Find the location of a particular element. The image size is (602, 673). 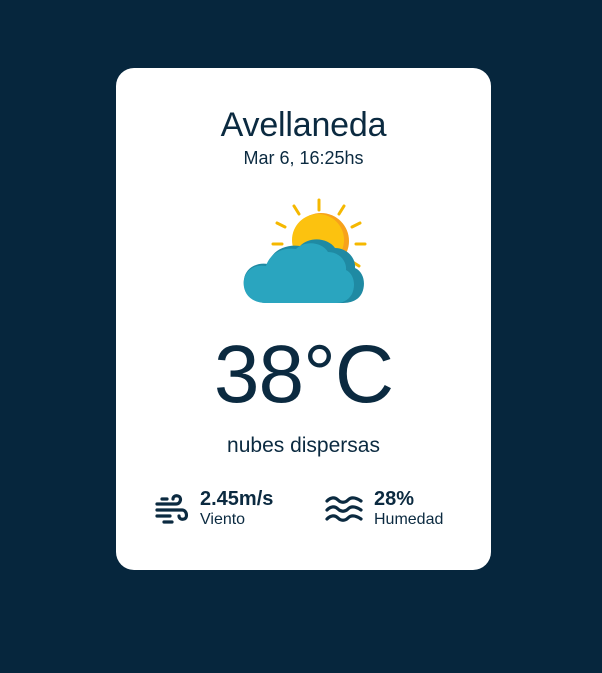

humidity-value: 28% is located at coordinates (394, 499).